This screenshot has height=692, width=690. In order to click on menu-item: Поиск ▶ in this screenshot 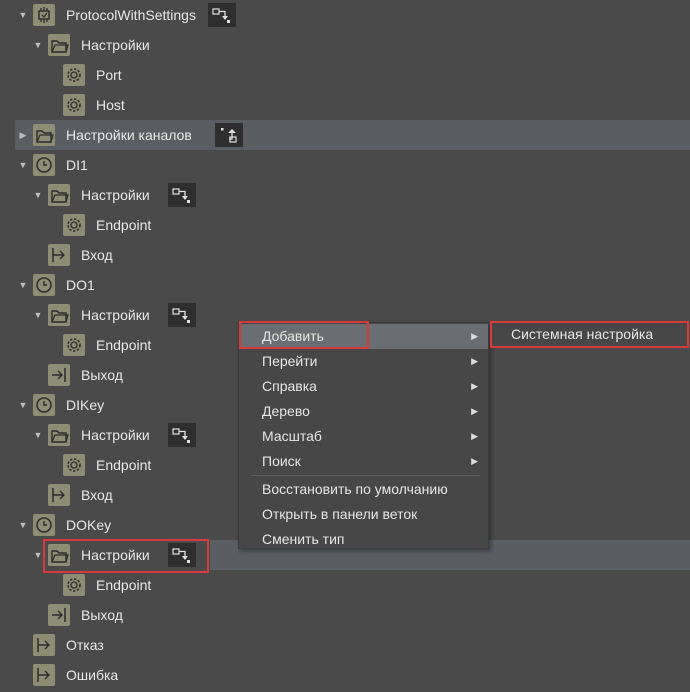, I will do `click(363, 461)`.